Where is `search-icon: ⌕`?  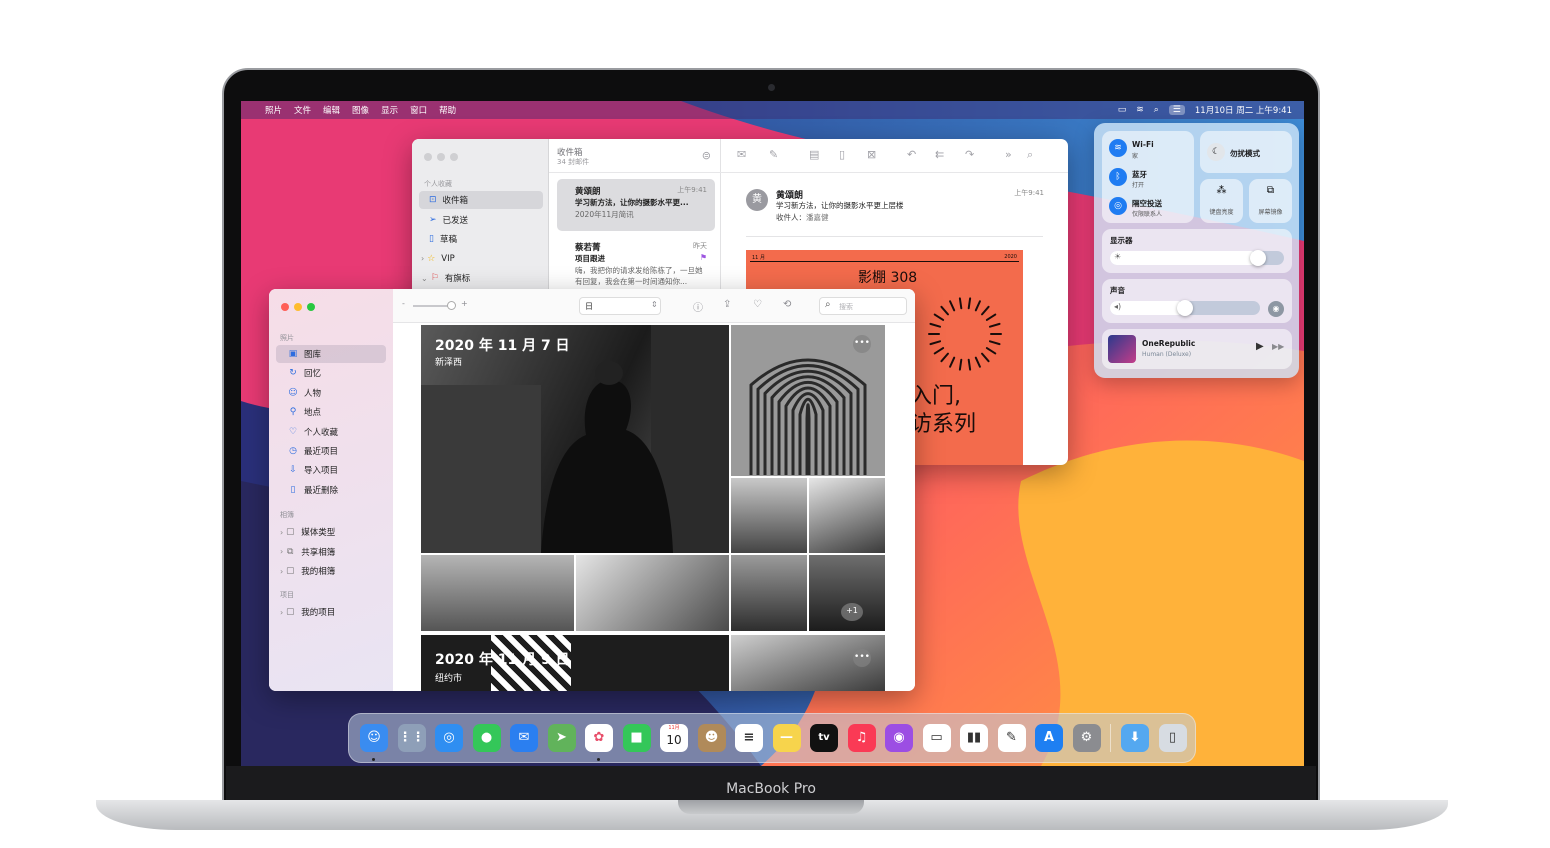 search-icon: ⌕ is located at coordinates (1030, 155).